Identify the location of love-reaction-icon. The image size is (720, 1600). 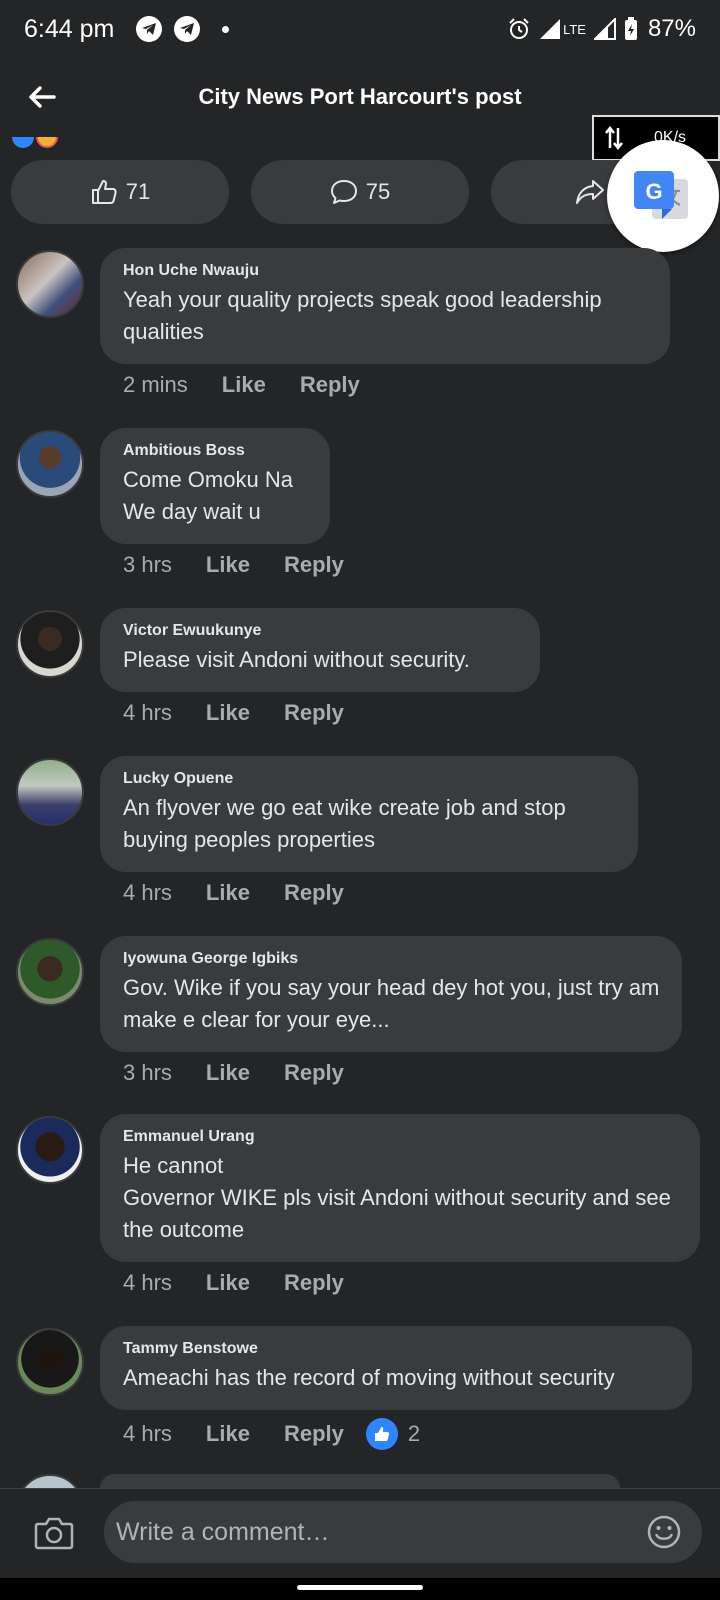
(47, 142).